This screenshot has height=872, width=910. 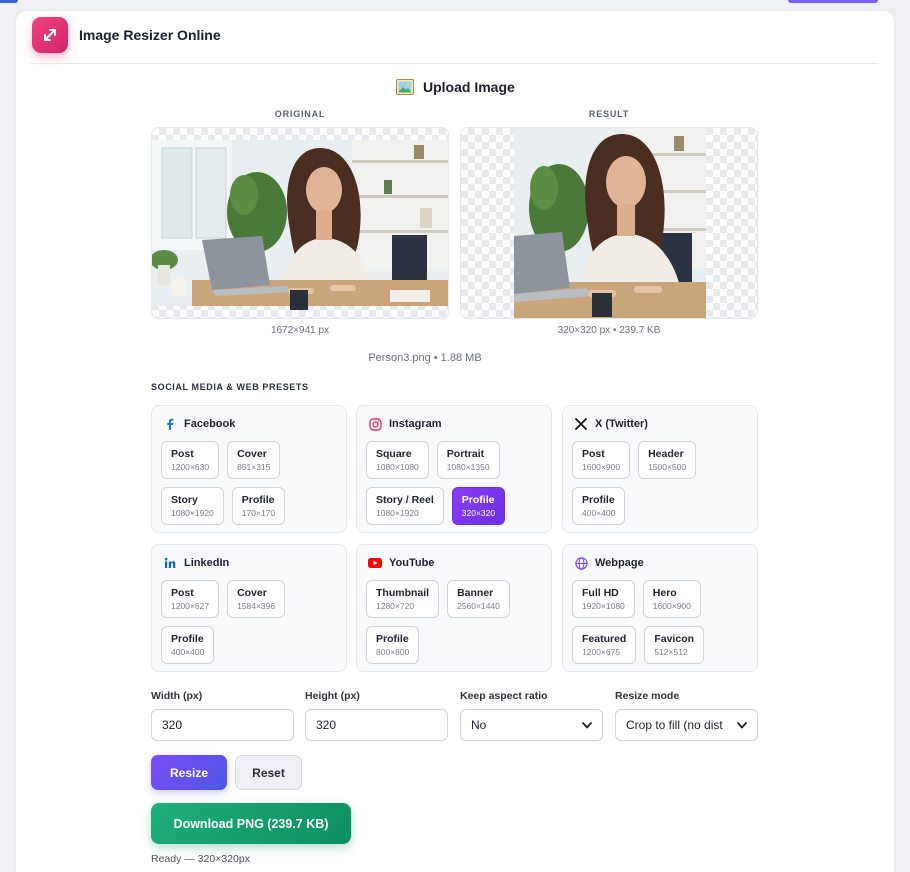 I want to click on preset-facebook-post: Post 1200×630, so click(x=190, y=460).